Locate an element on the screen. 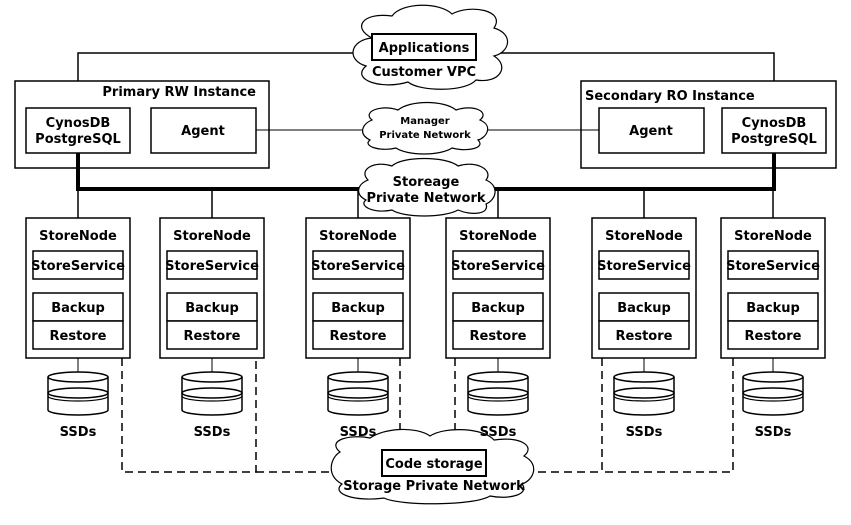 This screenshot has width=851, height=525. storage-network-line1: Storeage is located at coordinates (426, 182).